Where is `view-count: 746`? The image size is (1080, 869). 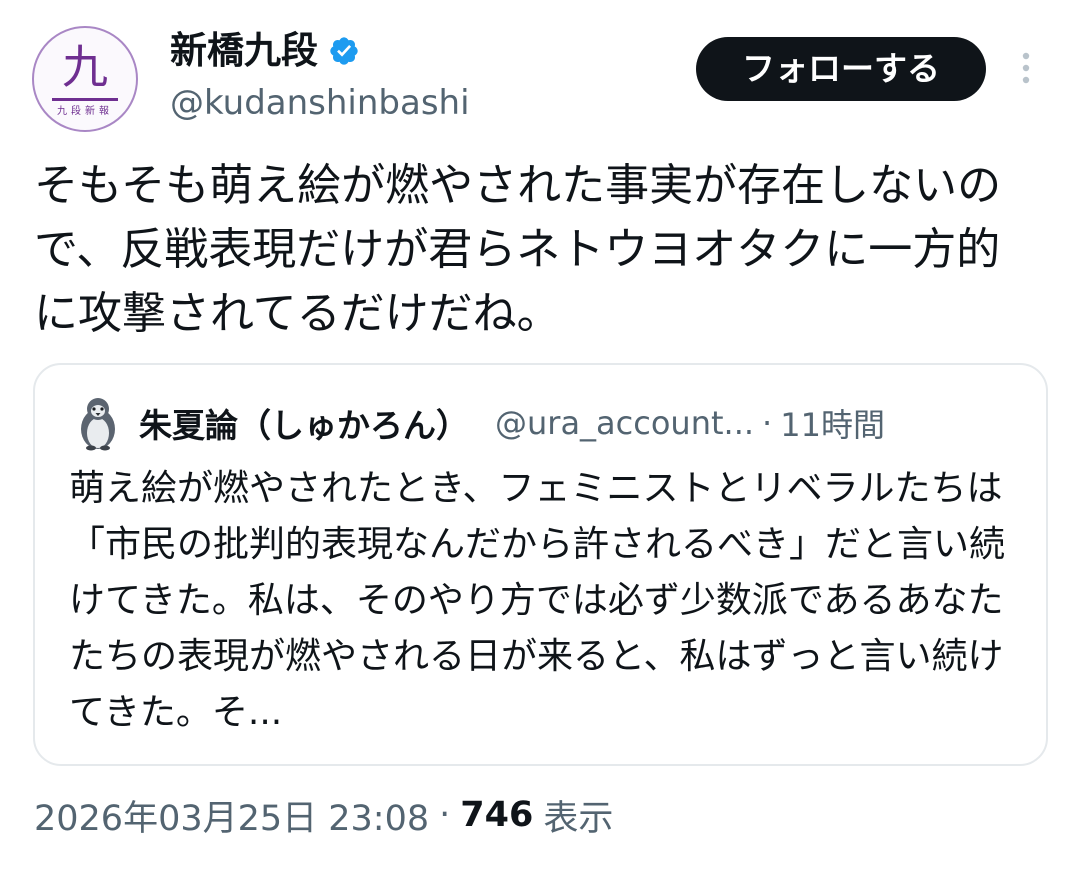 view-count: 746 is located at coordinates (496, 815).